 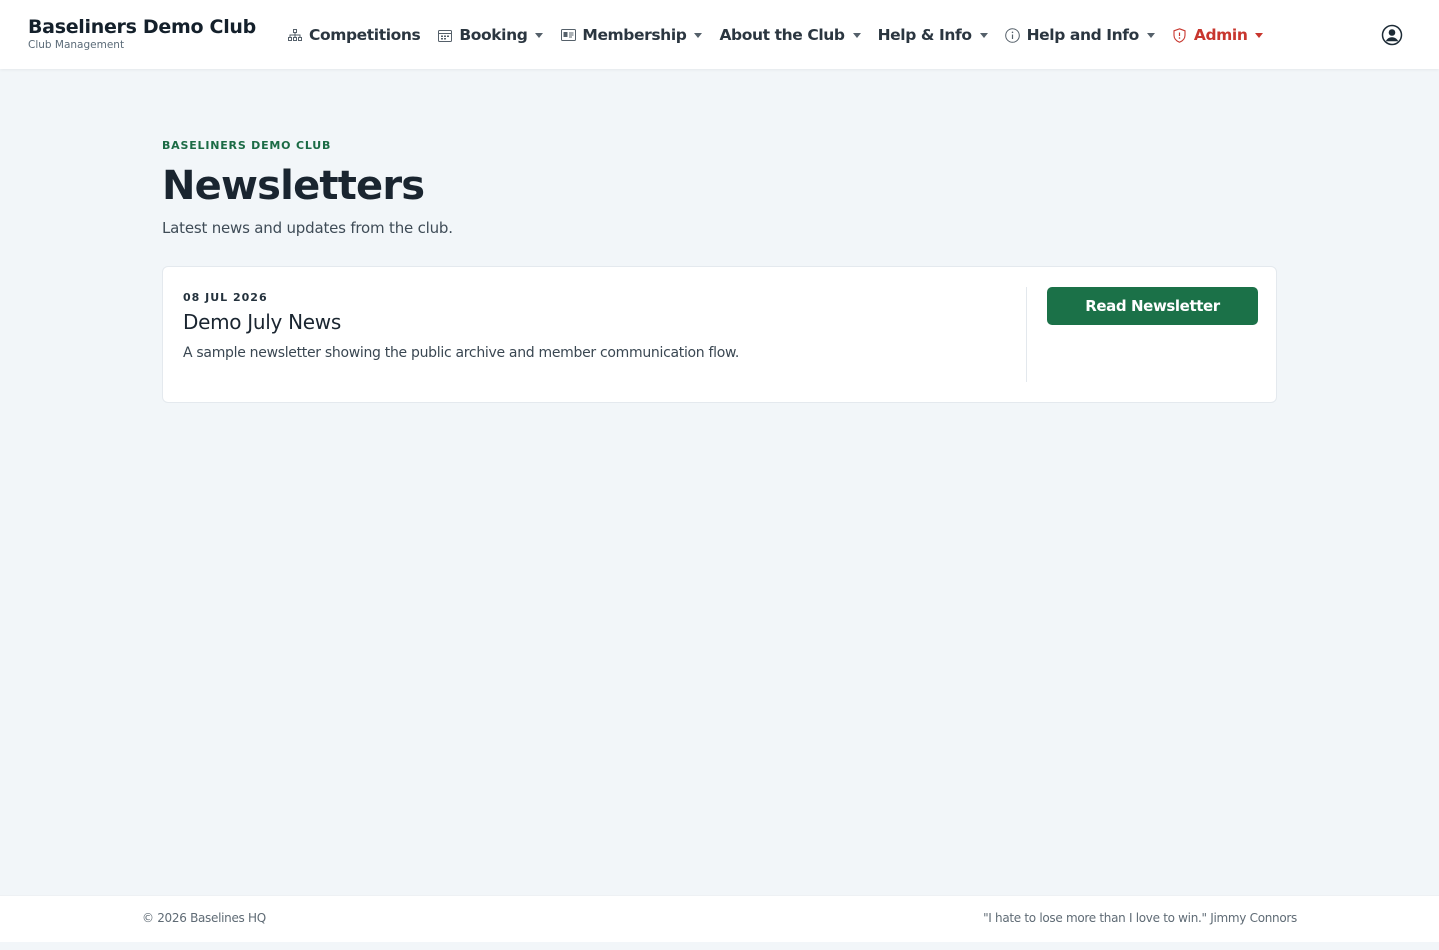 I want to click on nav-admin-label: Admin, so click(x=1220, y=35).